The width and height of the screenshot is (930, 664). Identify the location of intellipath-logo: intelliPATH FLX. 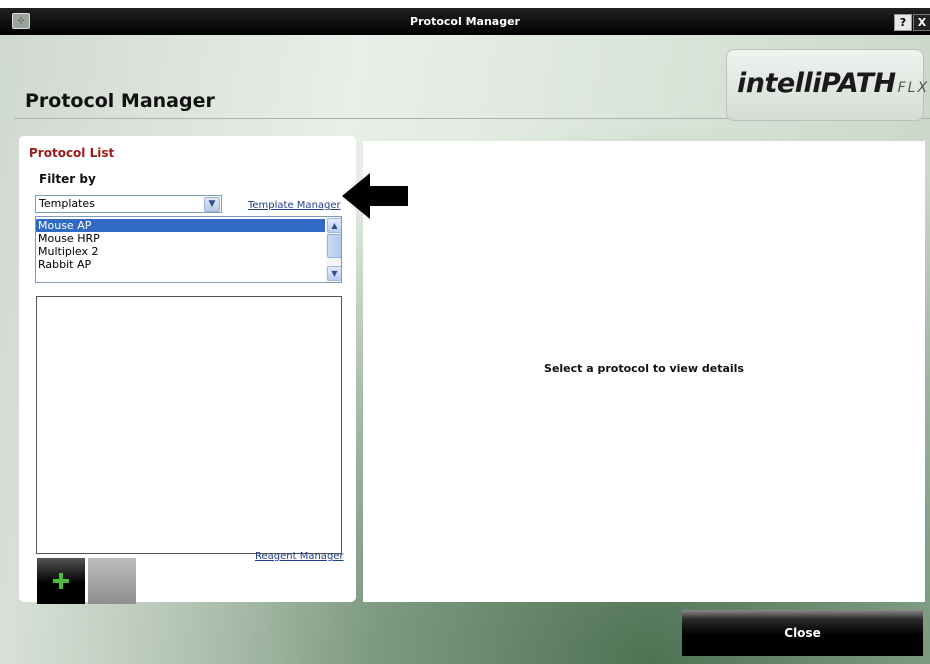
(826, 85).